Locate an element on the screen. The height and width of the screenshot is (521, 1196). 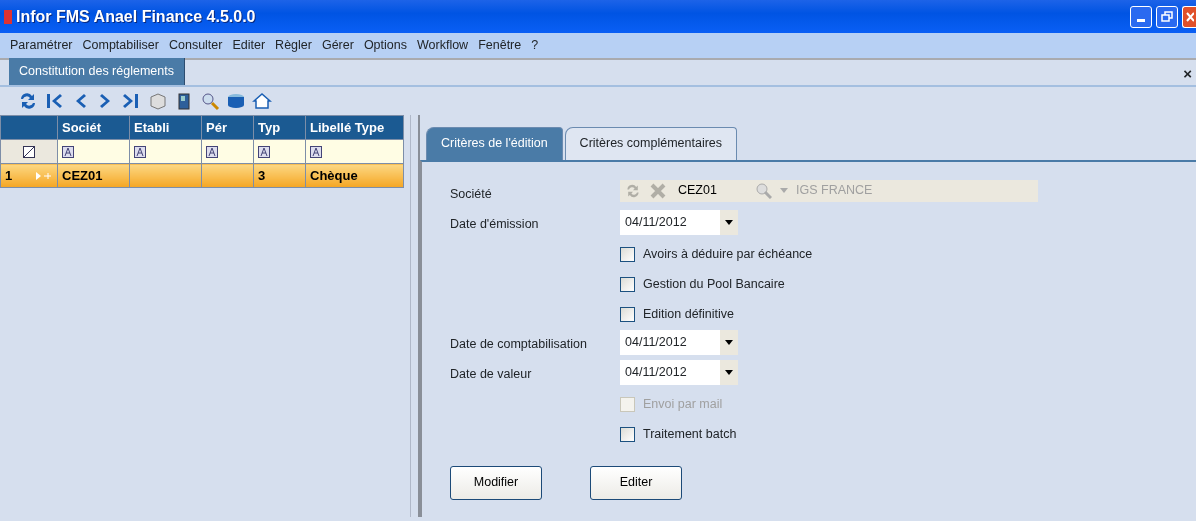
action-button: Modifier is located at coordinates (496, 482).